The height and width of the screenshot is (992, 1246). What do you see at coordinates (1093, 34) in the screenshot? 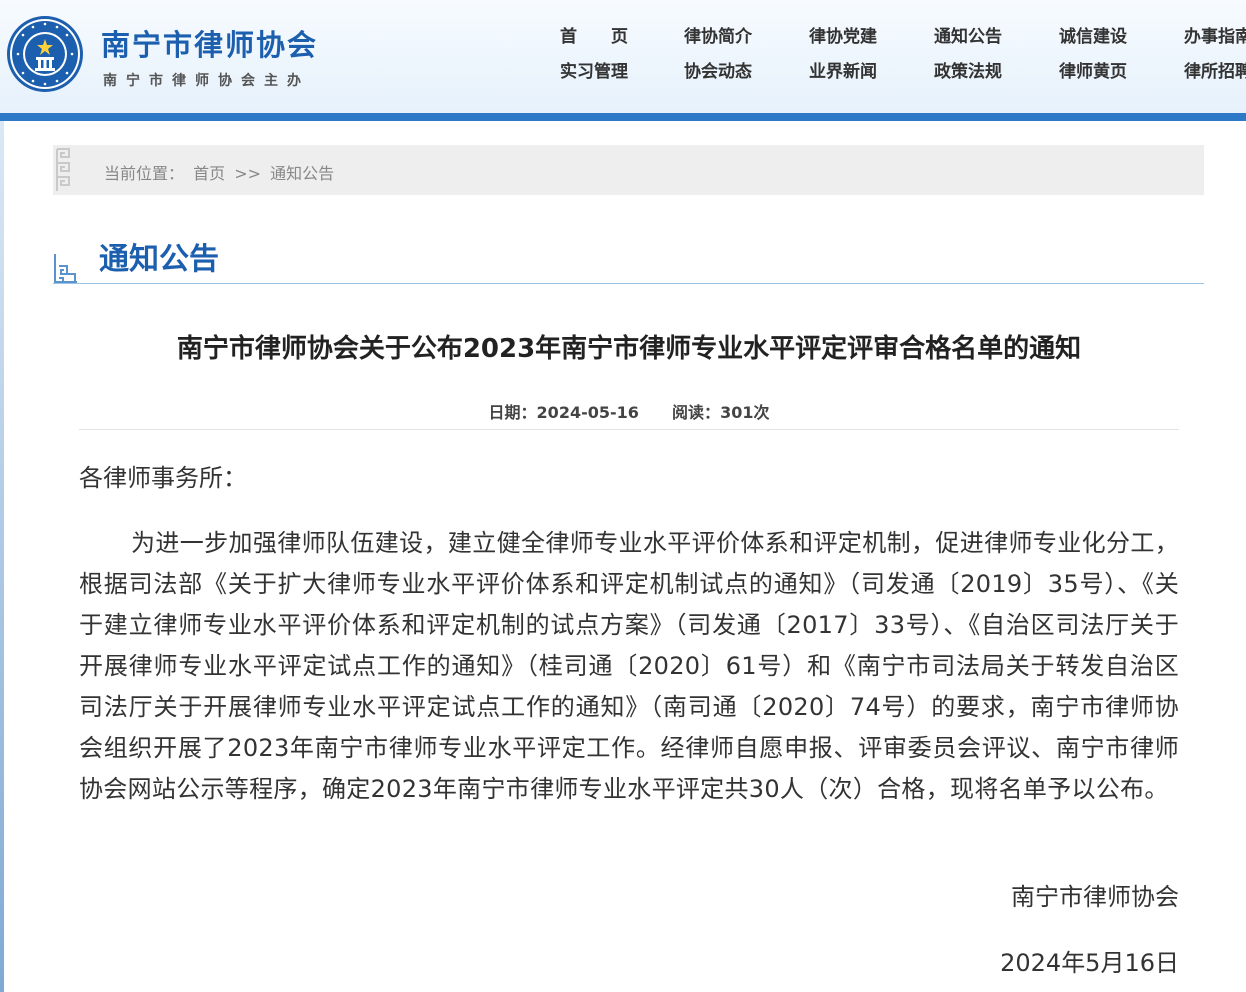
I see `nav-integrity: 诚信建设` at bounding box center [1093, 34].